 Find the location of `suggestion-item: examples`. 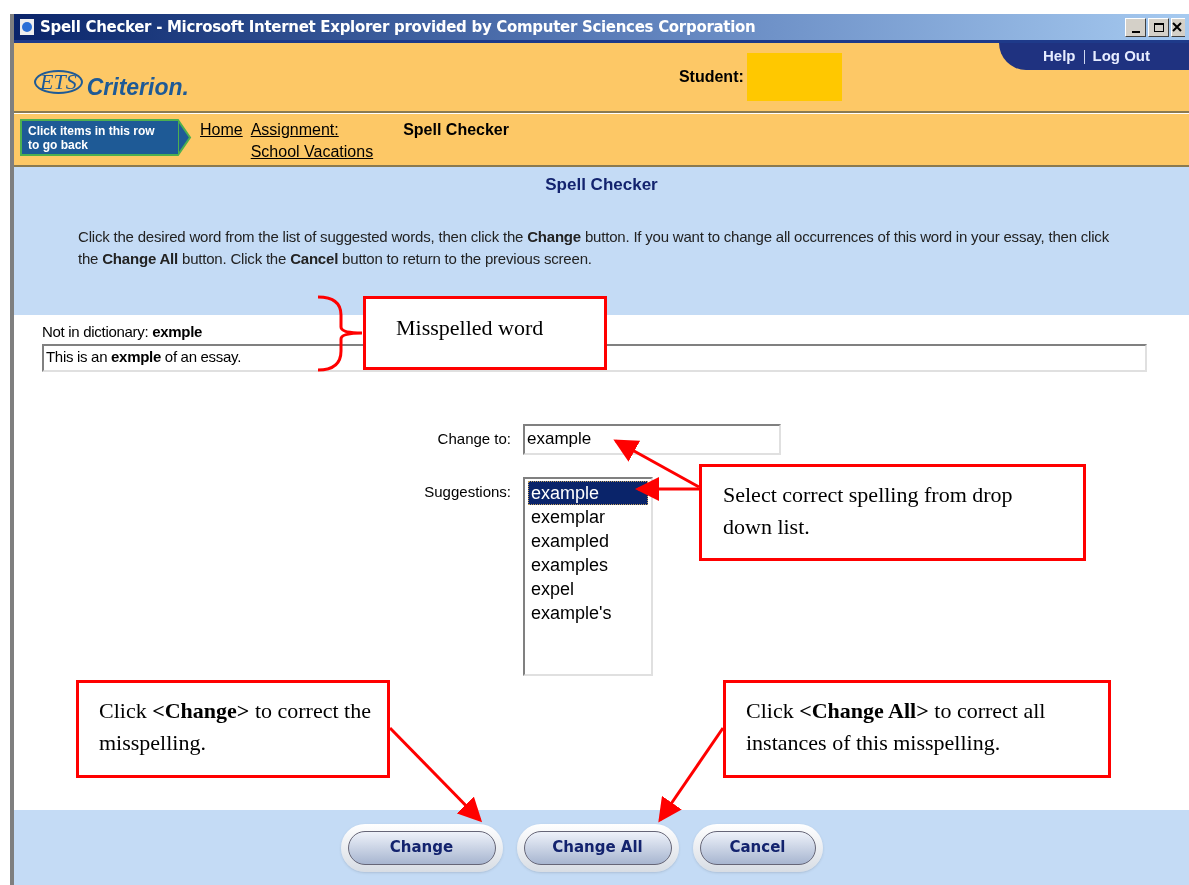

suggestion-item: examples is located at coordinates (588, 564).